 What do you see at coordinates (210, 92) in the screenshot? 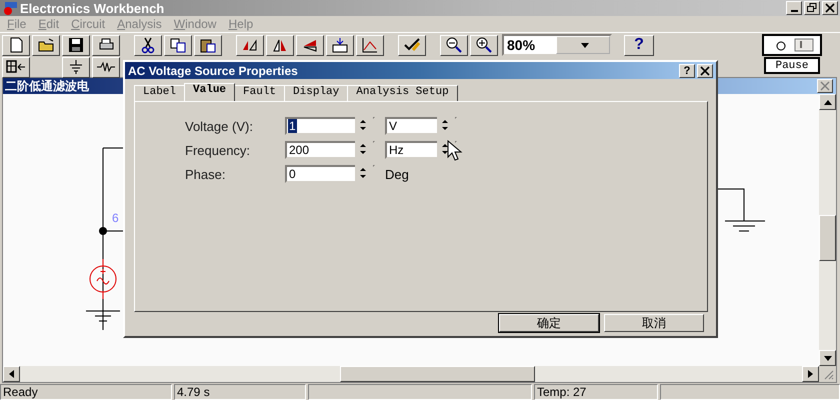
I see `tab: Value` at bounding box center [210, 92].